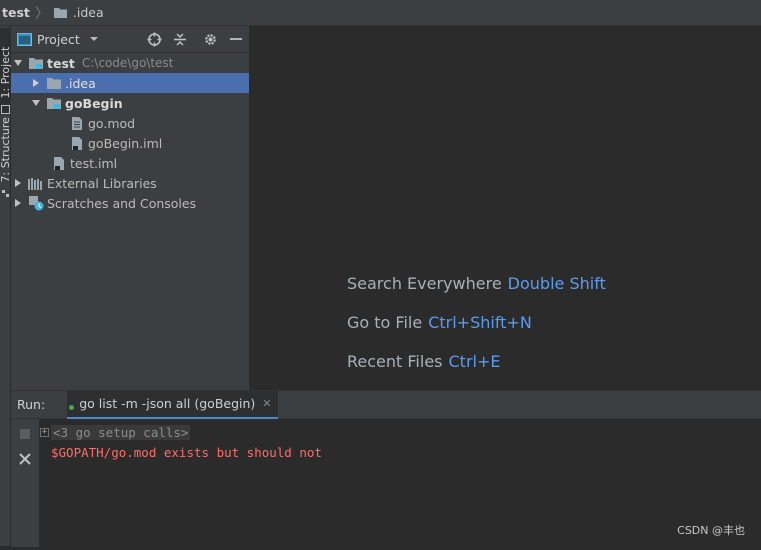 This screenshot has height=550, width=761. I want to click on run-side-toolbar, so click(25, 483).